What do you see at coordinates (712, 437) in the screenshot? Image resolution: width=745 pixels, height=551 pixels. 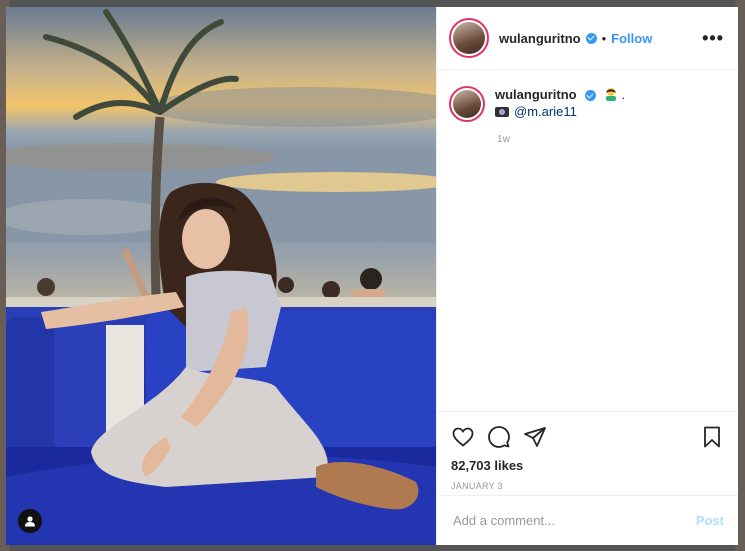 I see `bookmark-icon` at bounding box center [712, 437].